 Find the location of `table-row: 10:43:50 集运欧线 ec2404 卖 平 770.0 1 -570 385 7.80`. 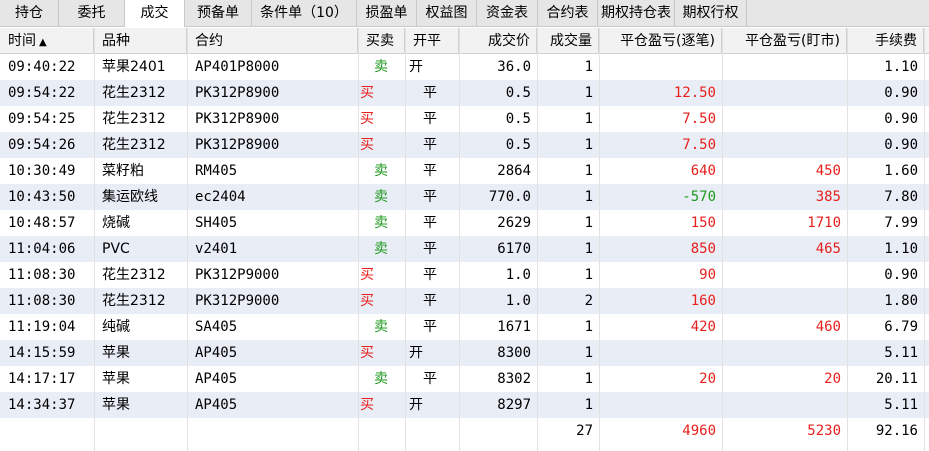

table-row: 10:43:50 集运欧线 ec2404 卖 平 770.0 1 -570 385 7.80 is located at coordinates (464, 197).